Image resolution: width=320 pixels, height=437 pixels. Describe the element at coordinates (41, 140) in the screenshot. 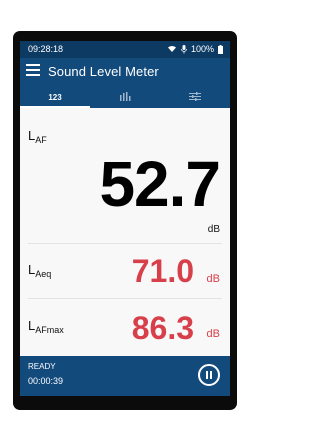

I see `laf-label-sub: AF` at that location.